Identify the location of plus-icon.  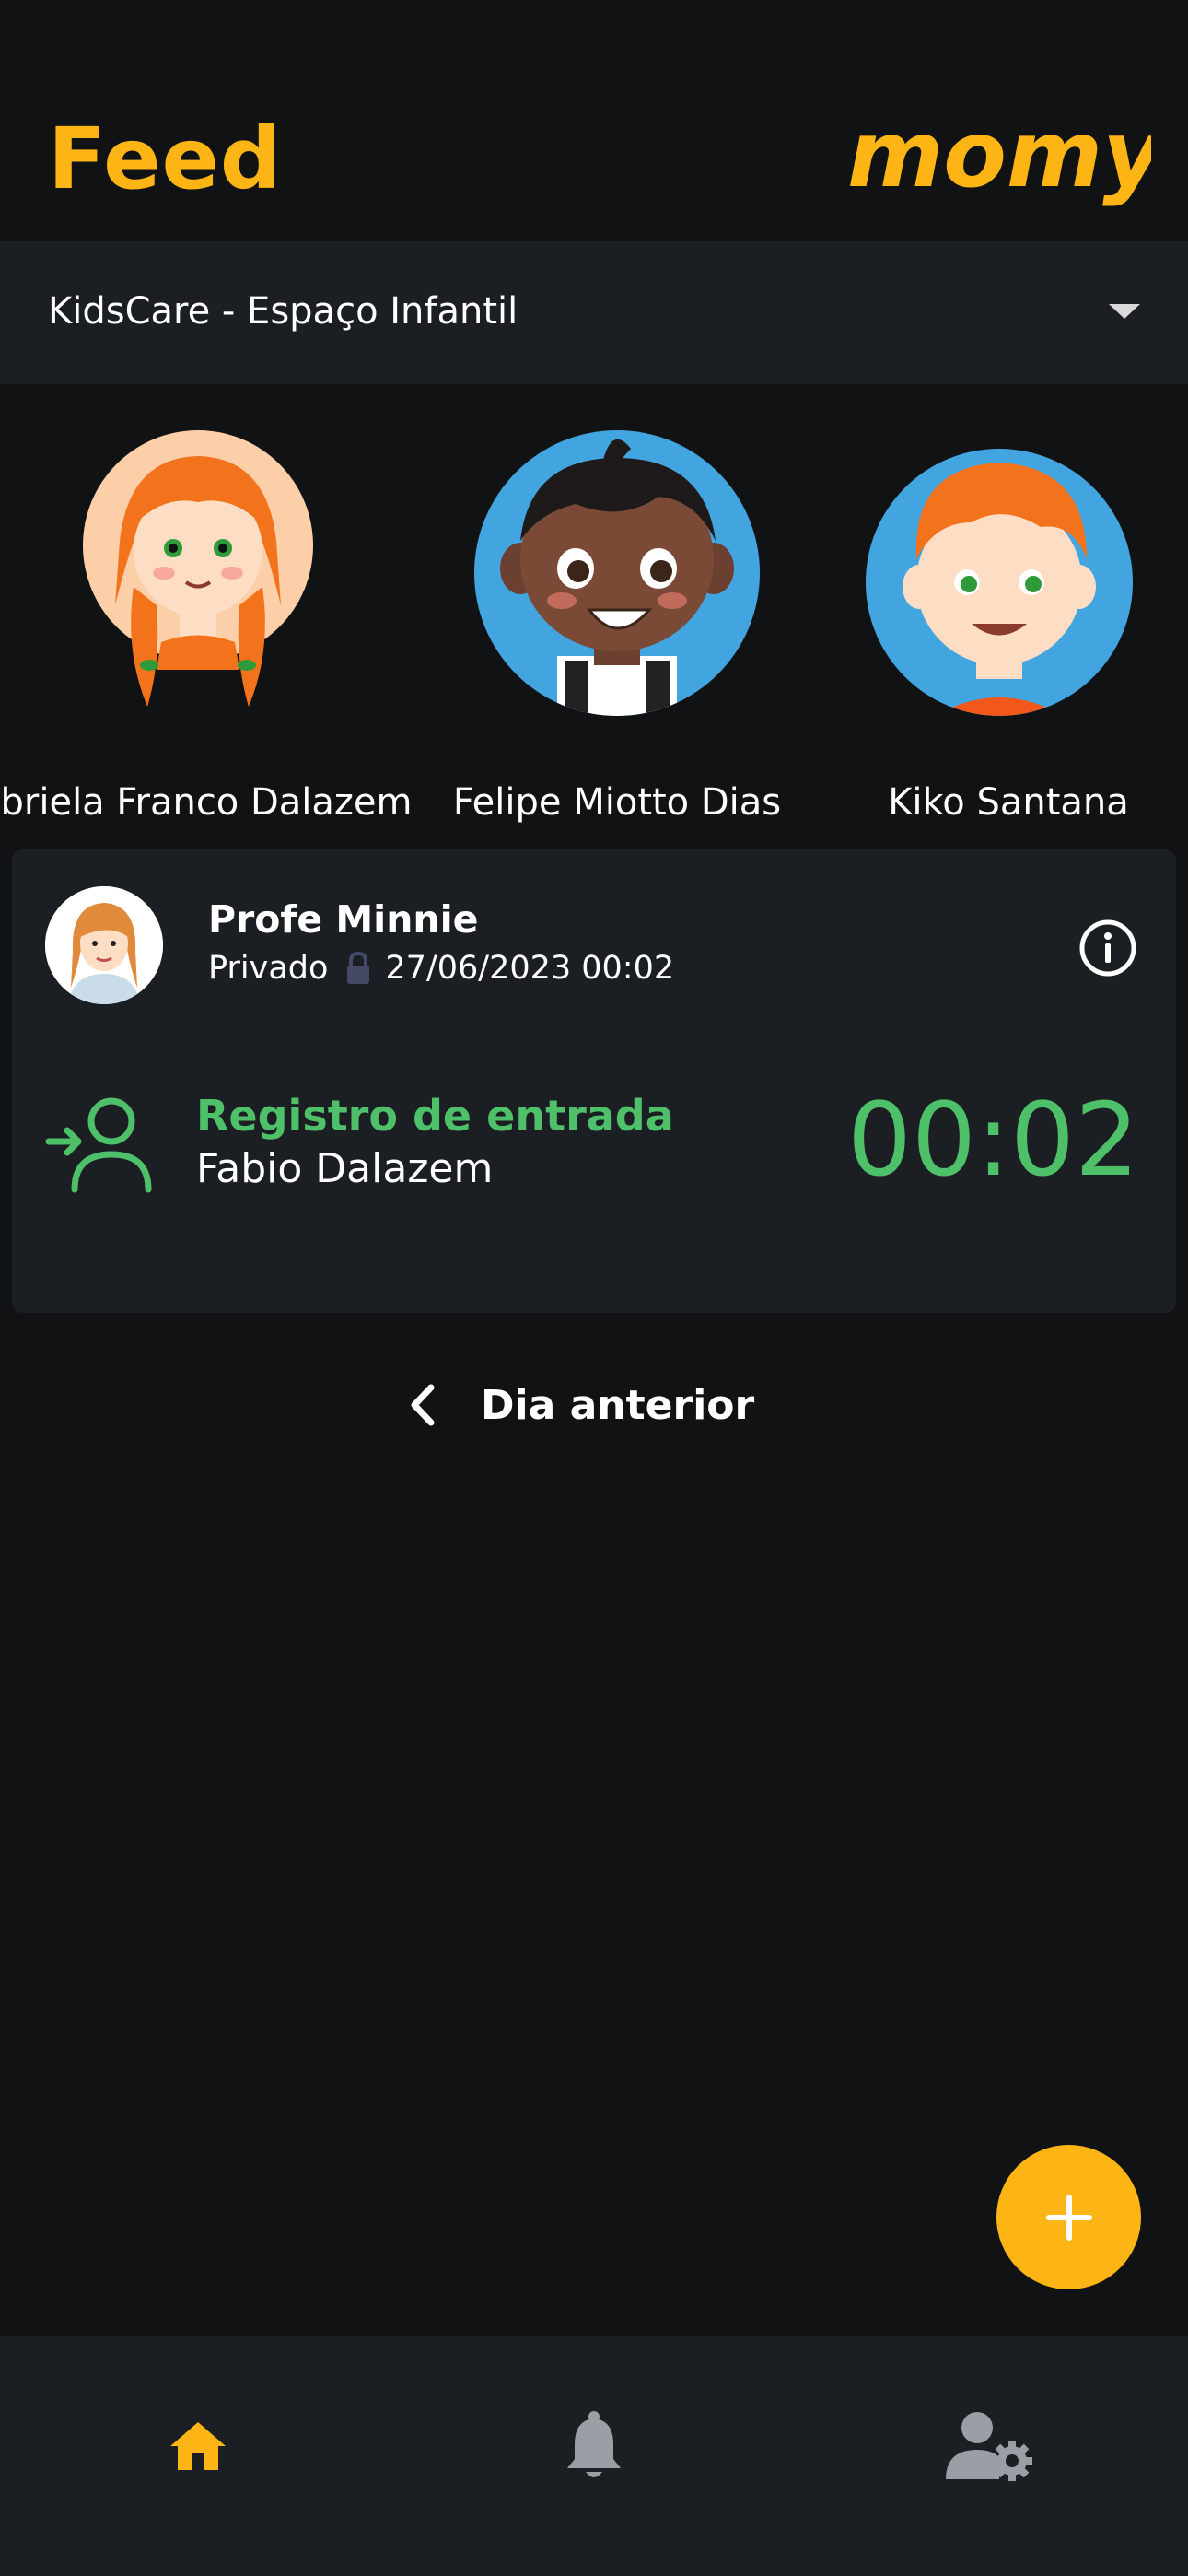
(1068, 2217).